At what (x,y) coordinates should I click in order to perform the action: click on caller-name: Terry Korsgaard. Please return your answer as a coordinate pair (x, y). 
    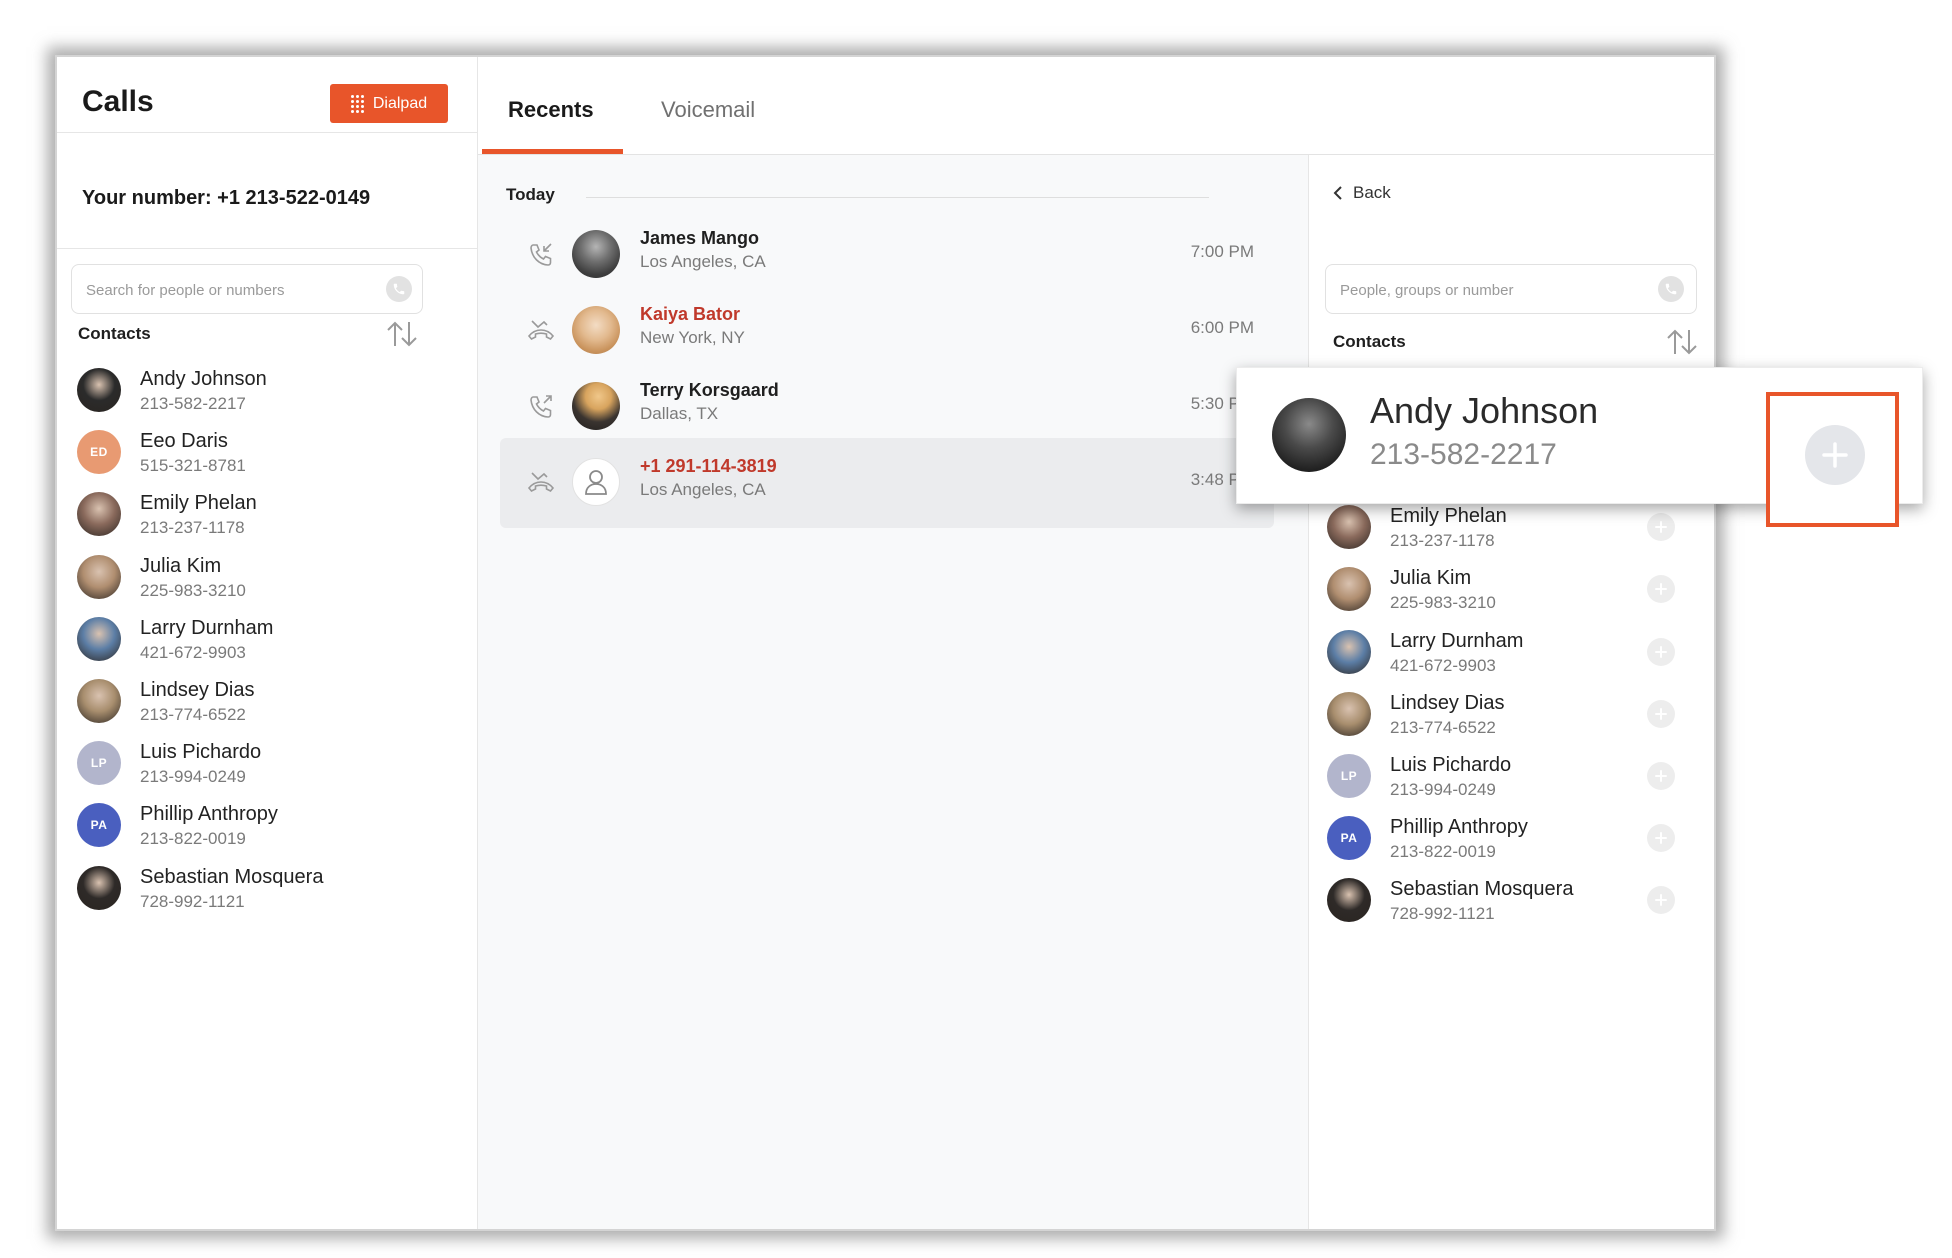
    Looking at the image, I should click on (709, 390).